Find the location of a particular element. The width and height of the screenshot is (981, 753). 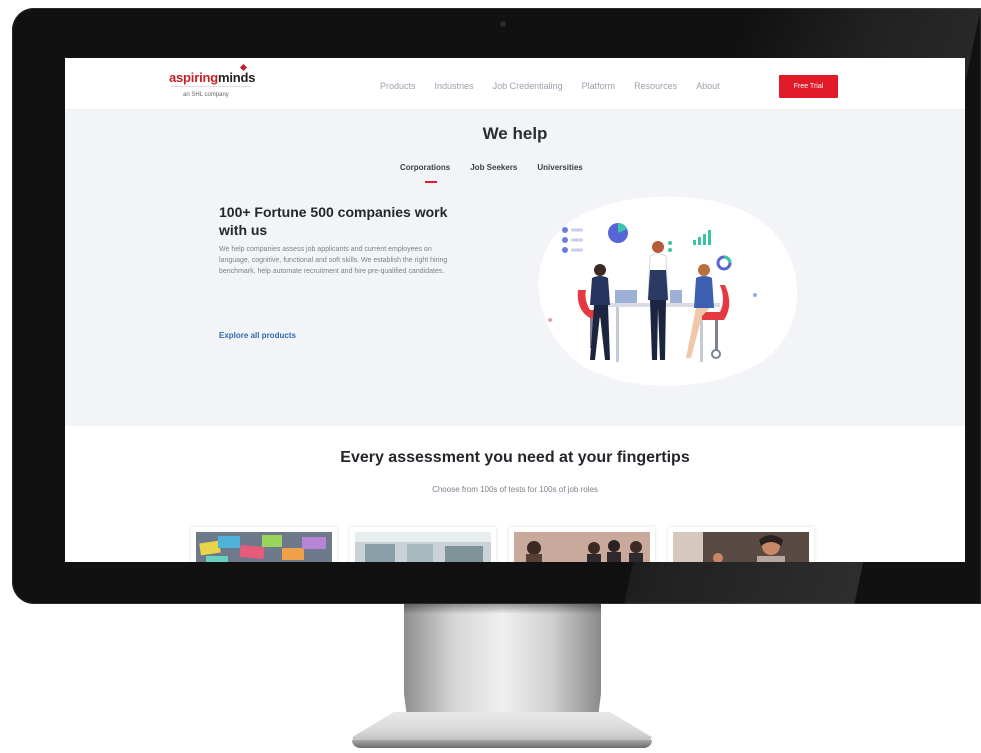

camera-dot is located at coordinates (503, 24).